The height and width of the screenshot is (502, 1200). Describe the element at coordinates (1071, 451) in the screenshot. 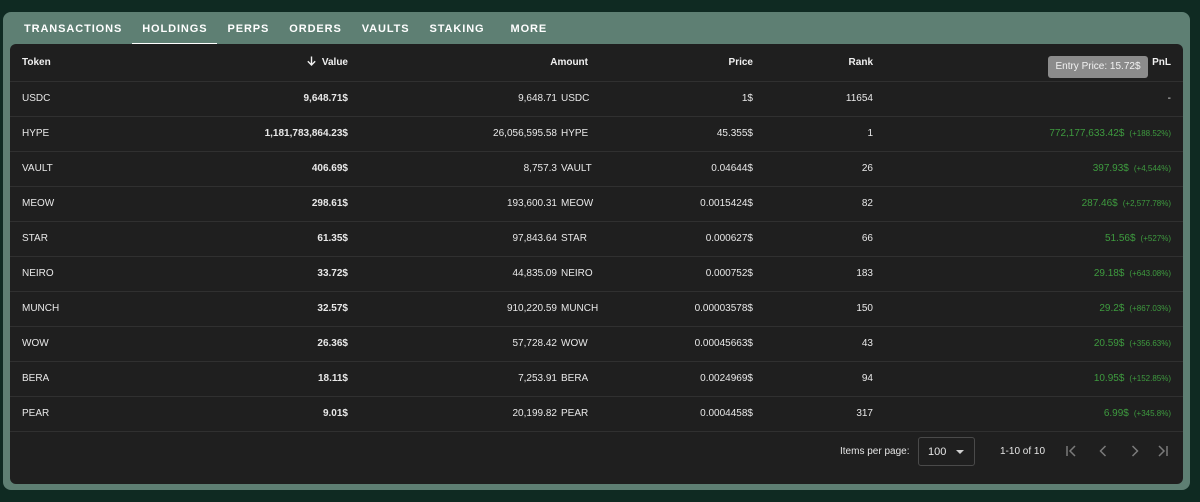

I see `first-page-icon` at that location.